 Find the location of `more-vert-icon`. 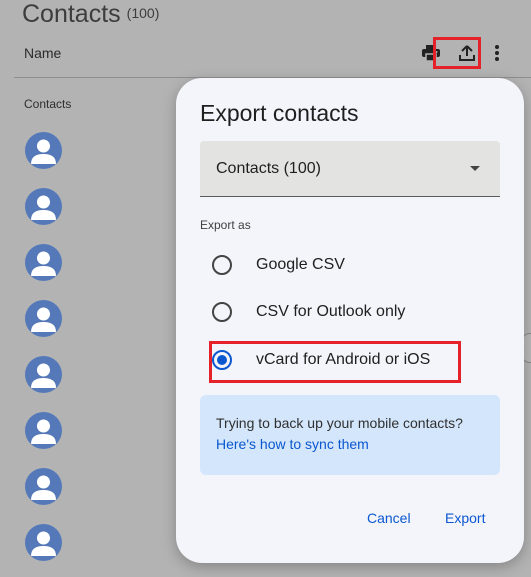

more-vert-icon is located at coordinates (497, 53).